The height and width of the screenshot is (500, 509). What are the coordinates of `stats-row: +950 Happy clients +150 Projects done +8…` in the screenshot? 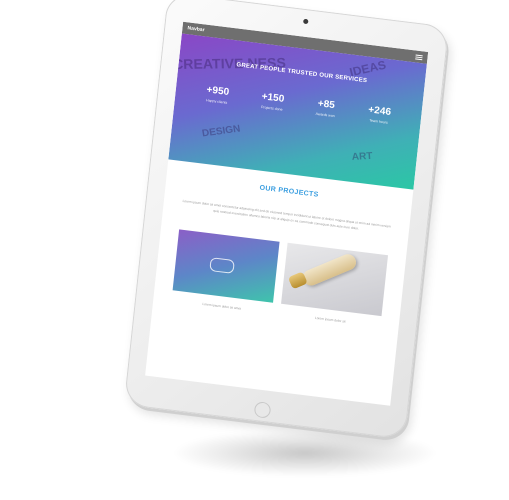 It's located at (298, 105).